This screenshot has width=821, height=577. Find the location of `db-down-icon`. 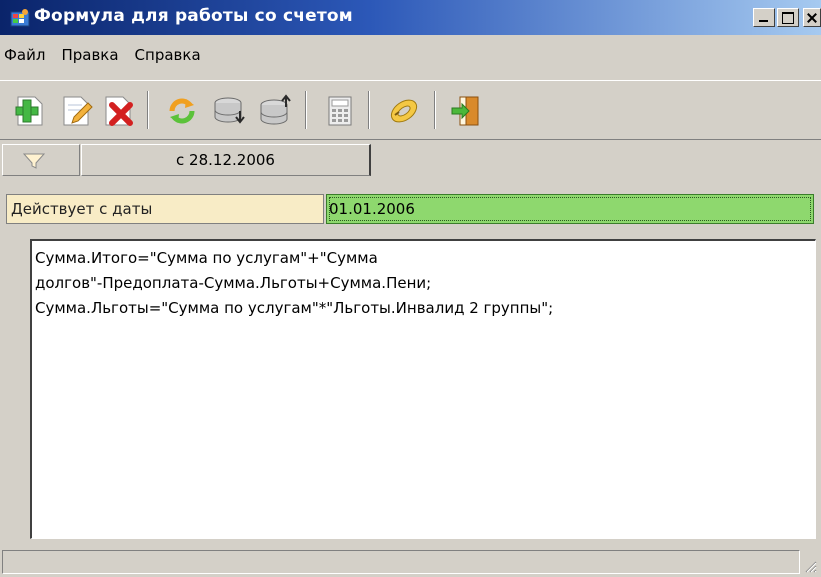

db-down-icon is located at coordinates (230, 111).